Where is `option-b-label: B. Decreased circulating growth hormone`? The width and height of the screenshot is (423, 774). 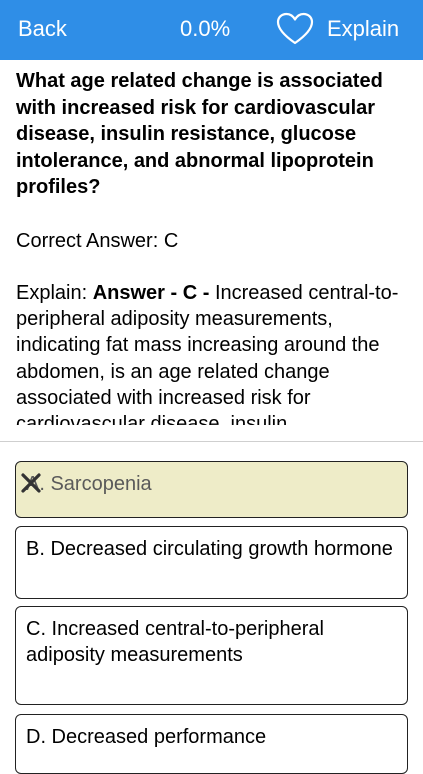
option-b-label: B. Decreased circulating growth hormone is located at coordinates (209, 549).